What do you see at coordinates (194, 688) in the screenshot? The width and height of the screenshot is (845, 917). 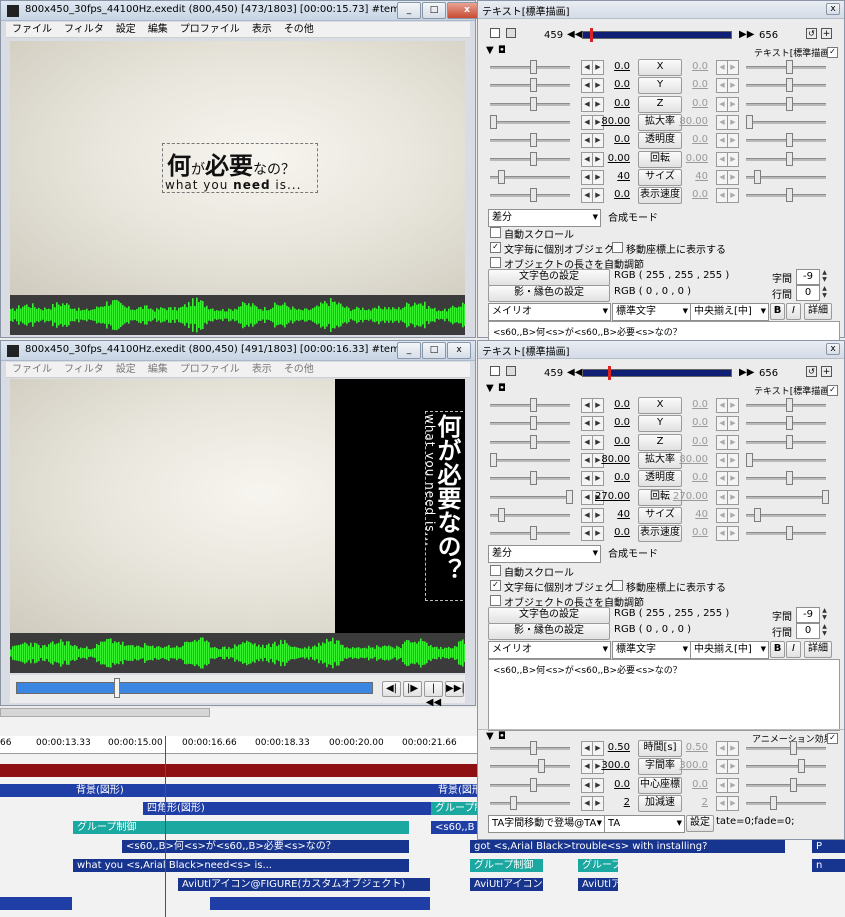 I see `seek-bar` at bounding box center [194, 688].